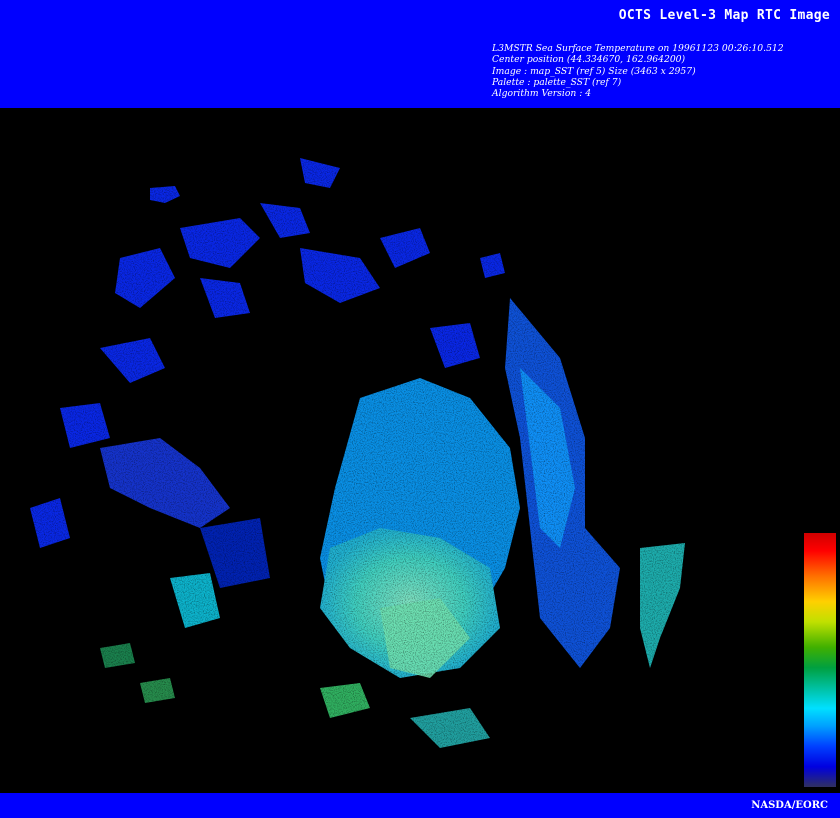 This screenshot has height=818, width=840. What do you see at coordinates (542, 94) in the screenshot?
I see `meta-algorithm-version: Algorithm Version : 4` at bounding box center [542, 94].